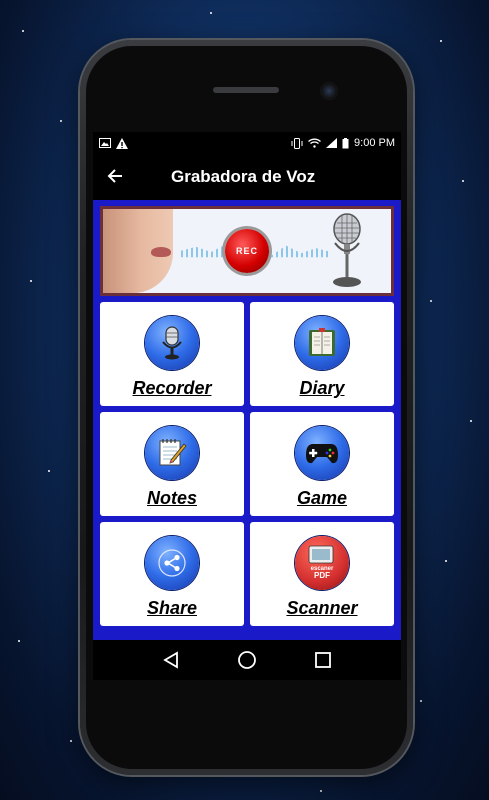 This screenshot has height=800, width=489. I want to click on signal-icon, so click(332, 143).